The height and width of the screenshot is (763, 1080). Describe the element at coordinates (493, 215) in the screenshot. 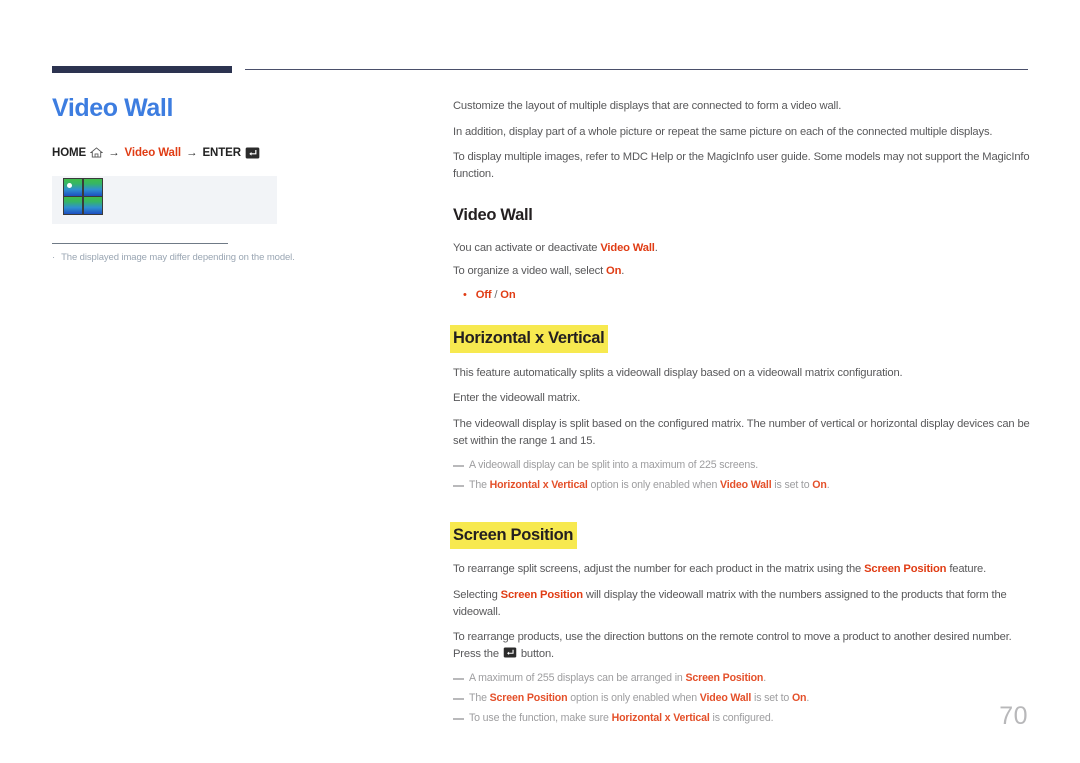

I see `section-heading-video-wall: Video Wall` at that location.